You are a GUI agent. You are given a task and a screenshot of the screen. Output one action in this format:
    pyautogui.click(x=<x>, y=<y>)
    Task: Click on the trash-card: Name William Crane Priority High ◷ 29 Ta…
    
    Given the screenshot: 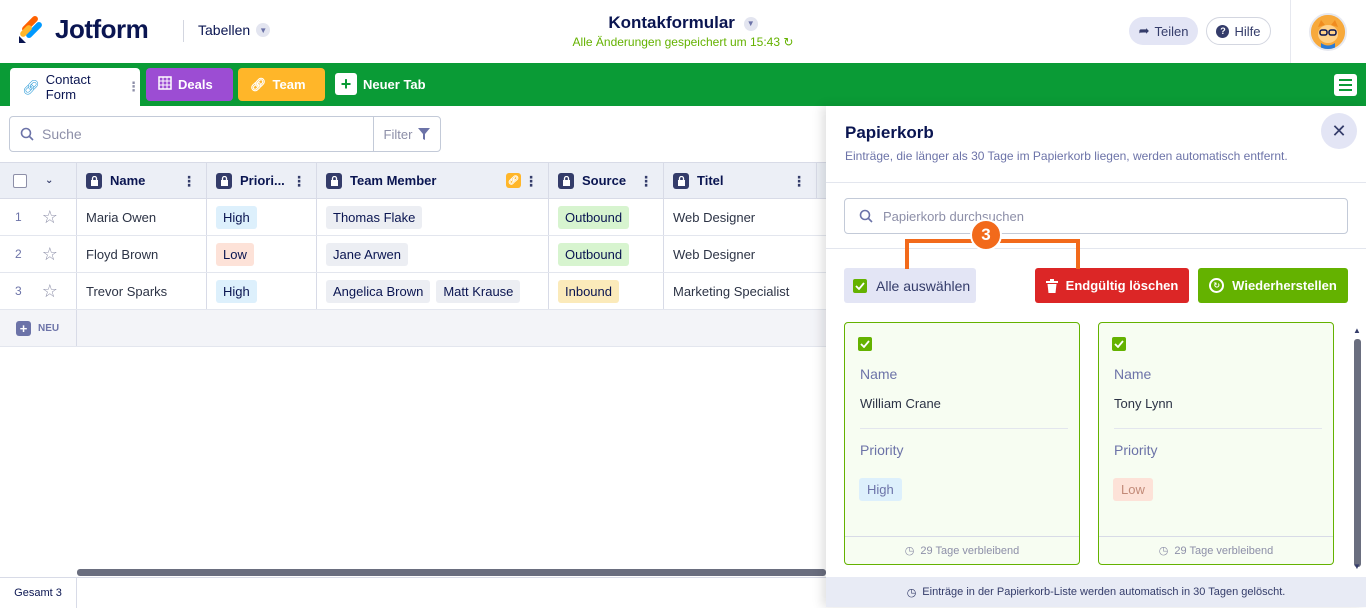 What is the action you would take?
    pyautogui.click(x=962, y=443)
    